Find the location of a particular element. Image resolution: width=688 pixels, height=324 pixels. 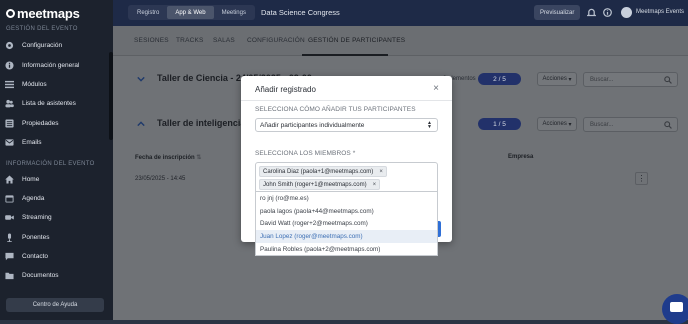

active-tab-indicator is located at coordinates (345, 55).